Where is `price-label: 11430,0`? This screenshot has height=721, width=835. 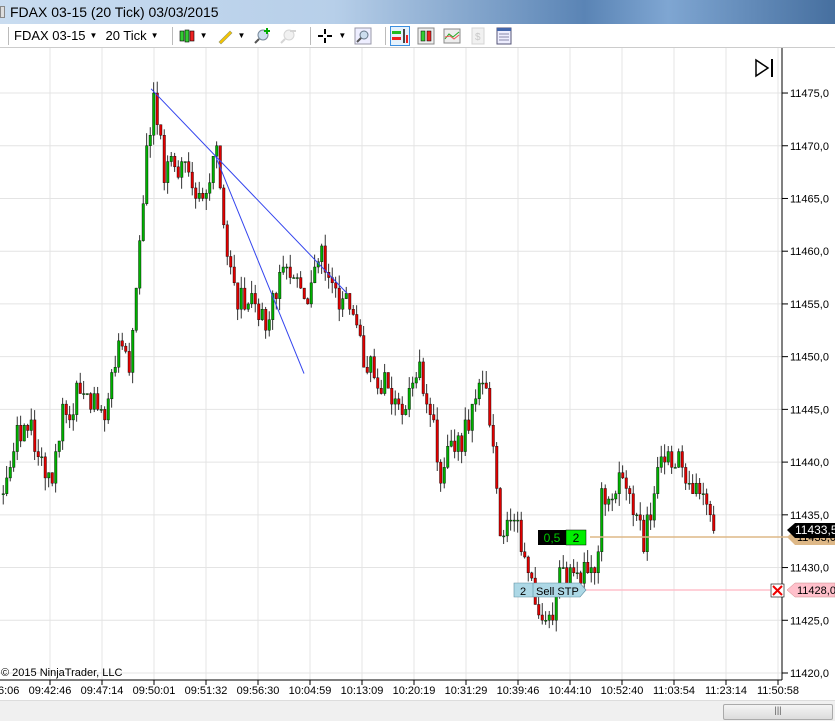 price-label: 11430,0 is located at coordinates (809, 569).